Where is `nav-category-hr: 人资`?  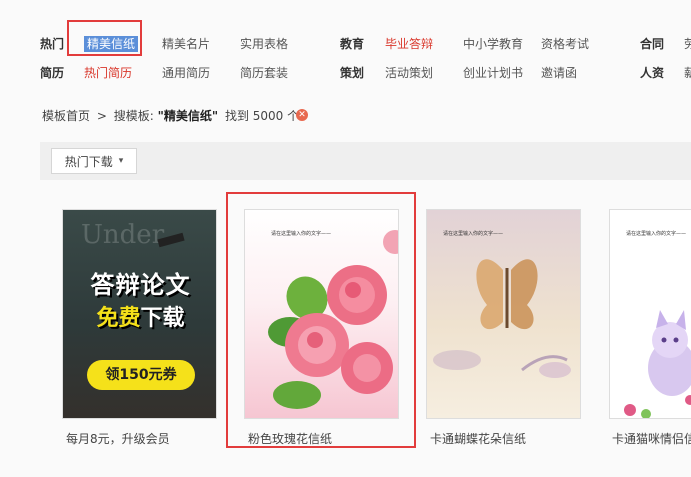
nav-category-hr: 人资 is located at coordinates (652, 73).